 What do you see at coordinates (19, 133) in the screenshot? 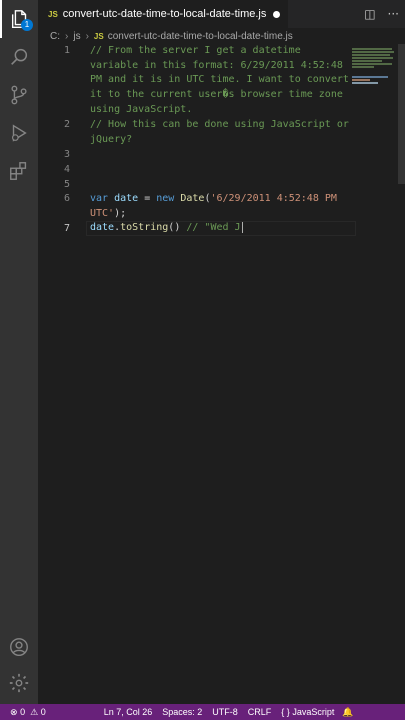
I see `run-debug-icon` at bounding box center [19, 133].